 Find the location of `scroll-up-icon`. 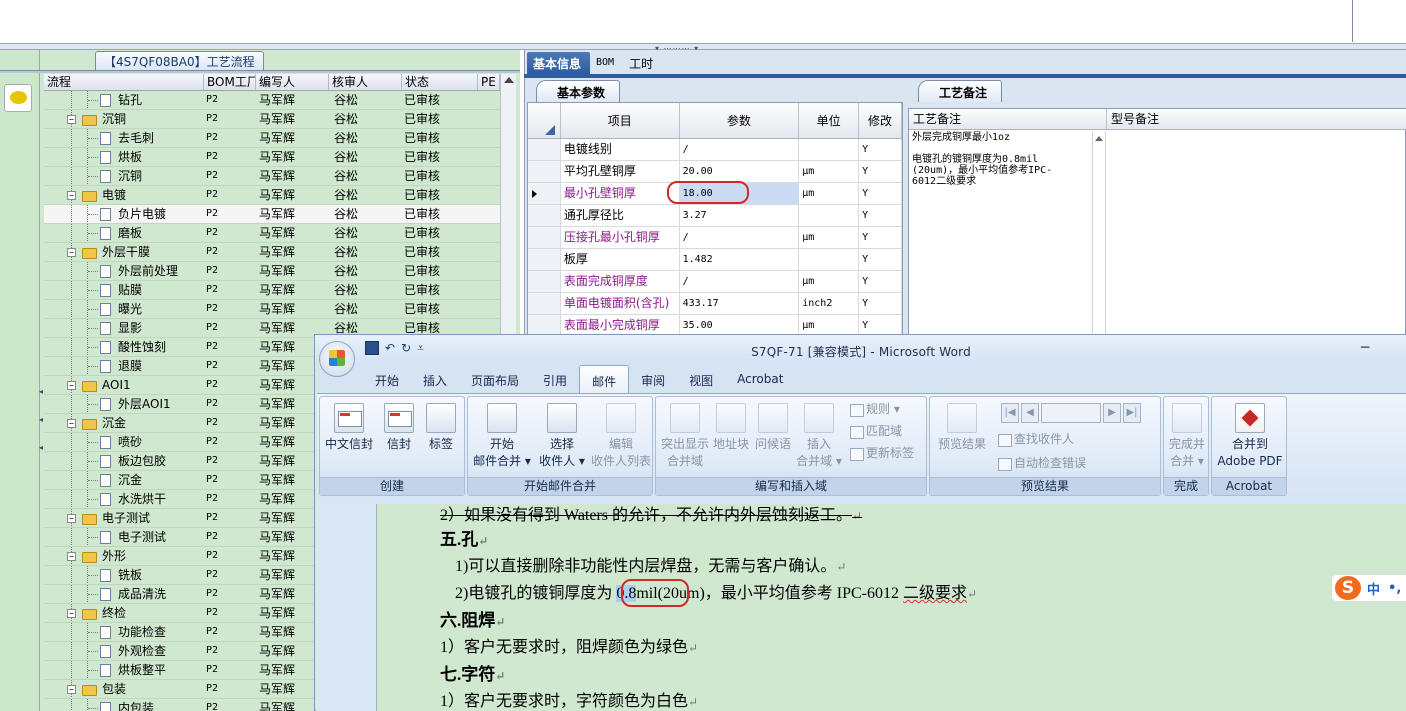

scroll-up-icon is located at coordinates (509, 80).